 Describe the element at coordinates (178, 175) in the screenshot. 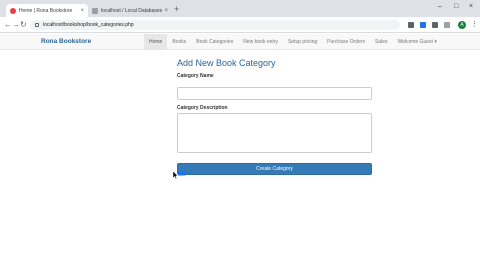

I see `mouse-cursor-icon` at that location.